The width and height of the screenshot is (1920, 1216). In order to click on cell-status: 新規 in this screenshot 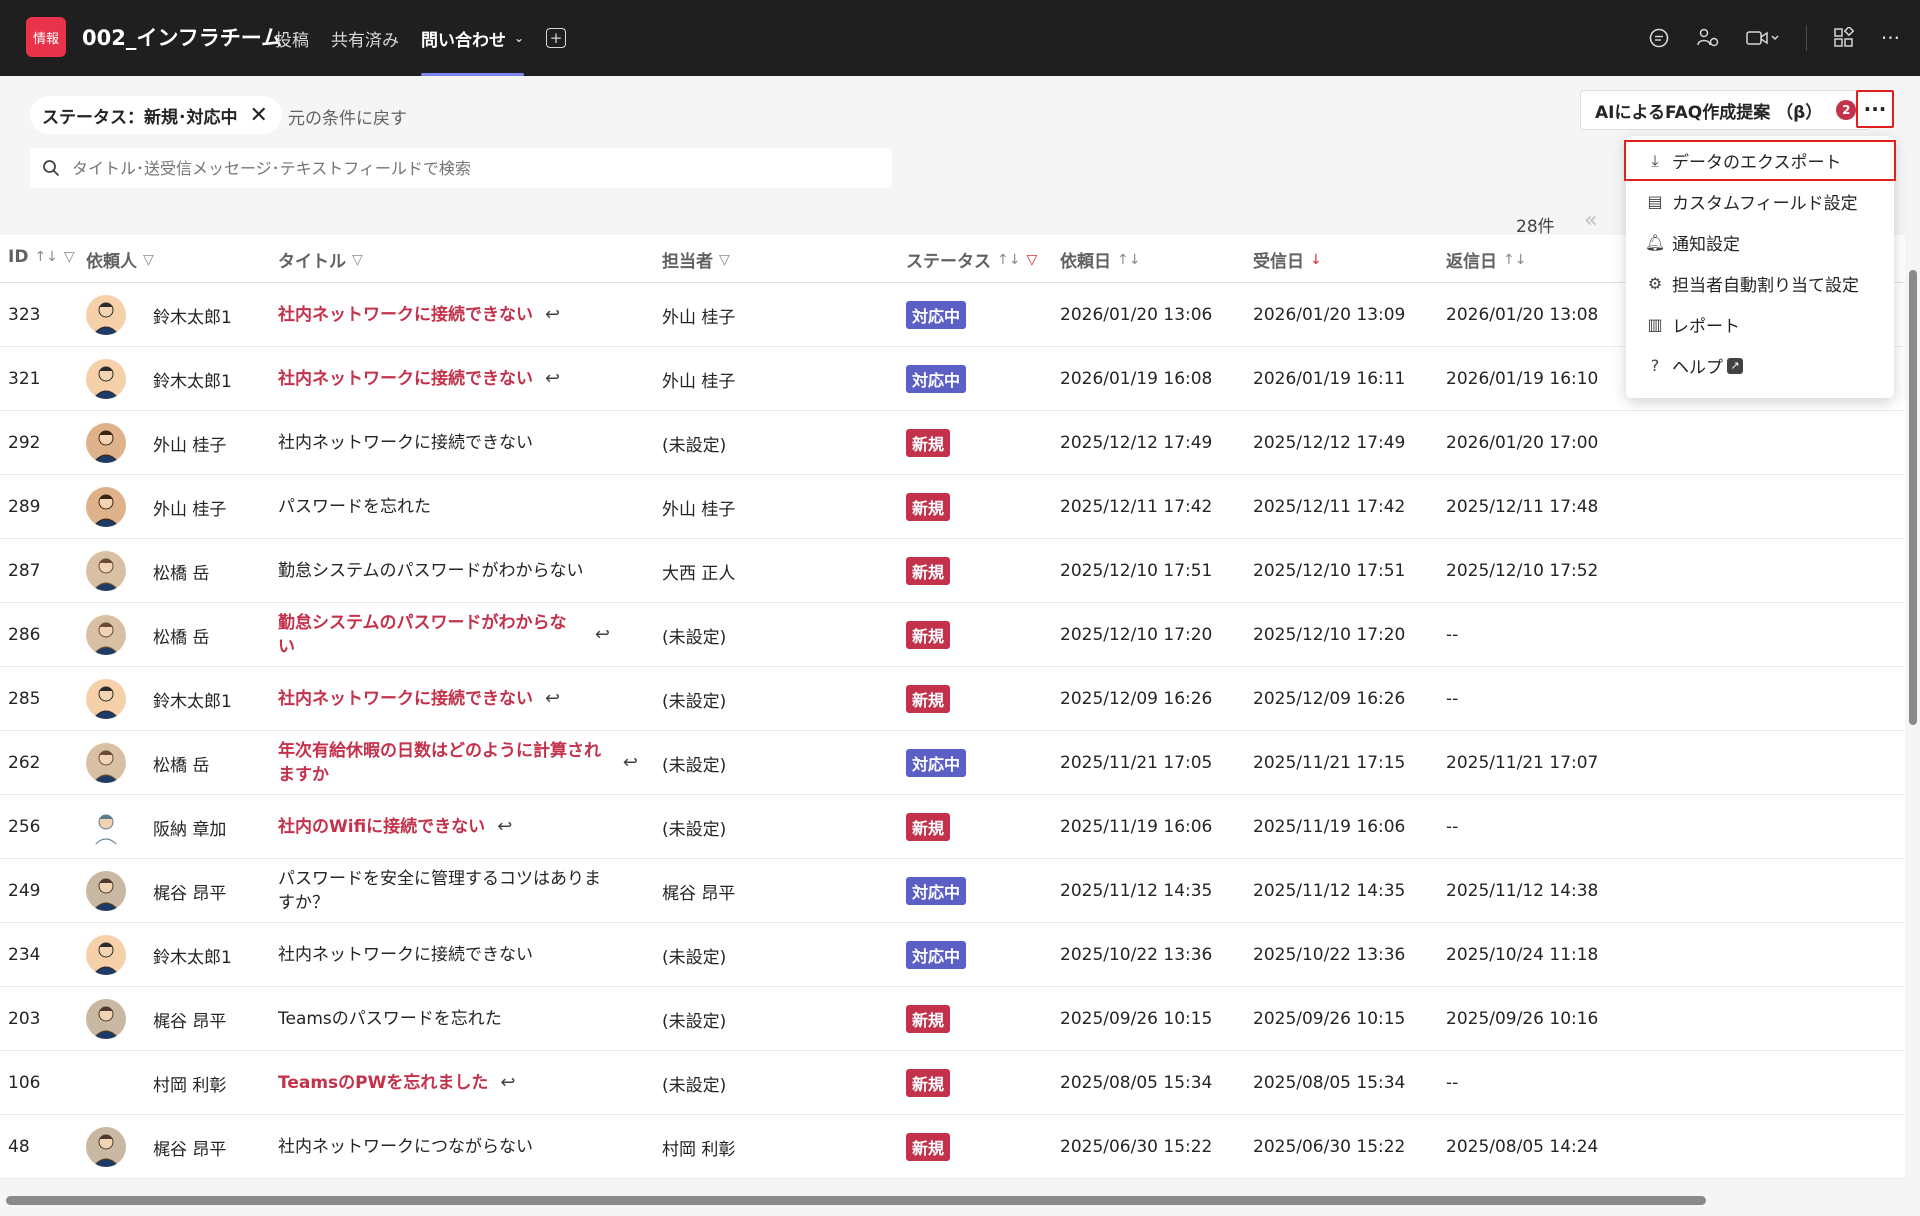, I will do `click(928, 635)`.